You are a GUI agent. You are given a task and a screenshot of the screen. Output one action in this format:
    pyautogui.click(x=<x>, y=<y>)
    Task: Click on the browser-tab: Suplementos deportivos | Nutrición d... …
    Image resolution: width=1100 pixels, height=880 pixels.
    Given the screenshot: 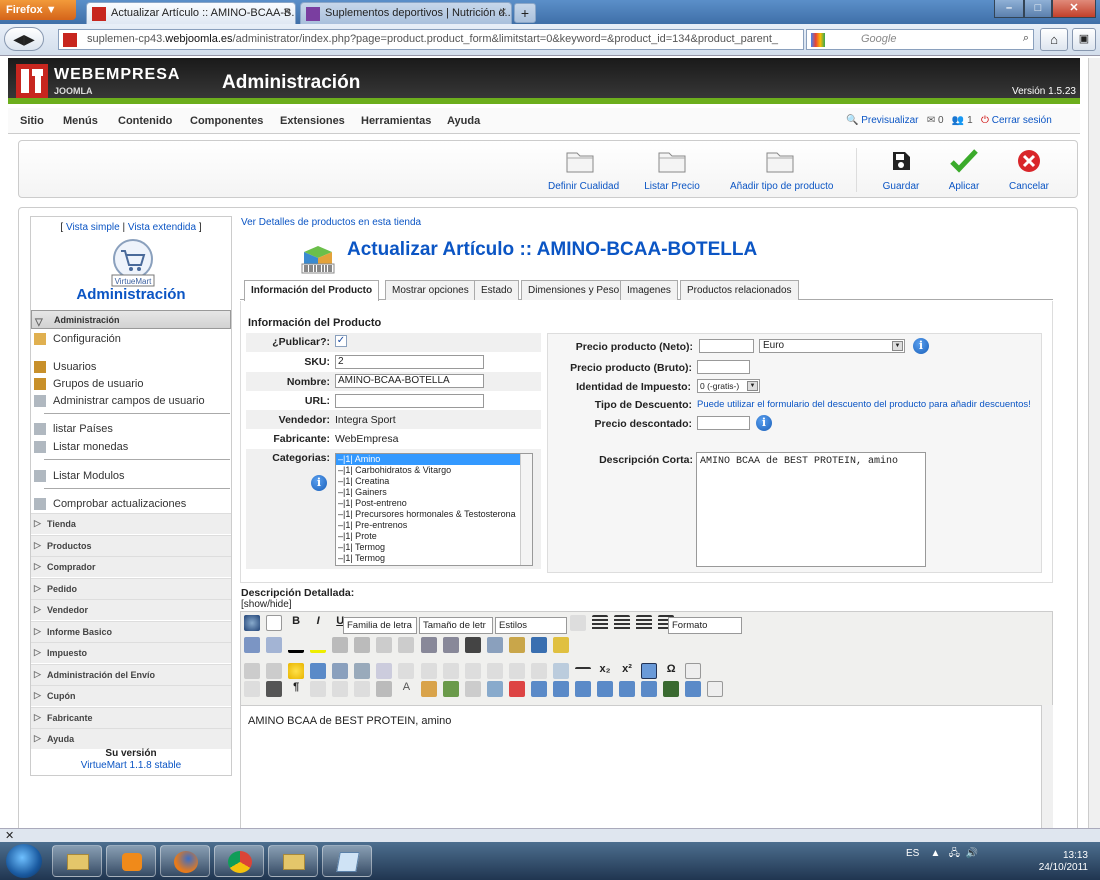 What is the action you would take?
    pyautogui.click(x=406, y=13)
    